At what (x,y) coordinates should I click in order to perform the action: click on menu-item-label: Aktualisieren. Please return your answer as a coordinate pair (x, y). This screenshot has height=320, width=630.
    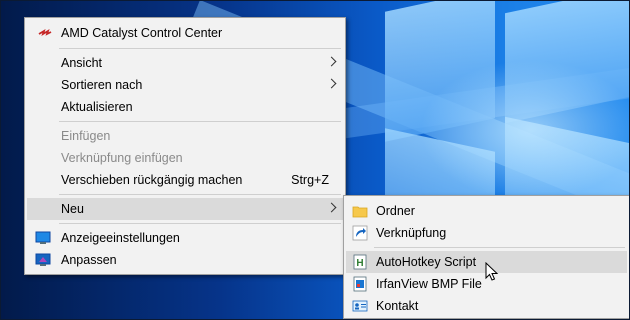
    Looking at the image, I should click on (97, 107).